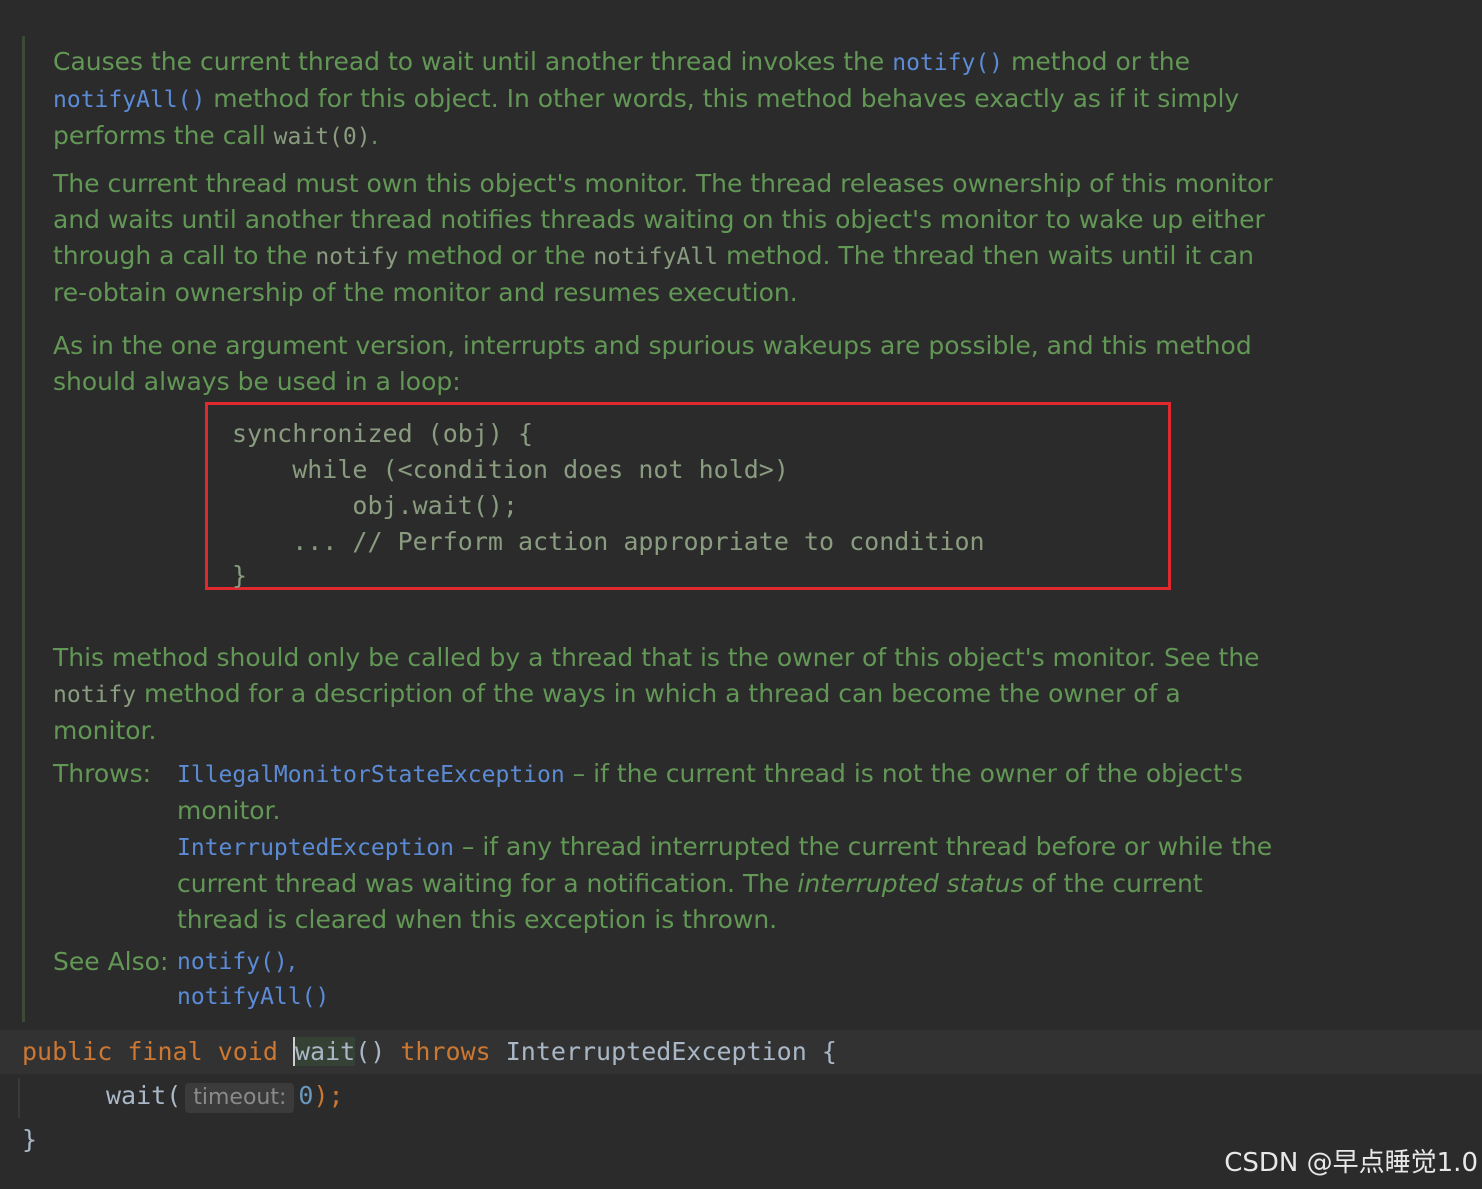 This screenshot has width=1482, height=1189. What do you see at coordinates (656, 257) in the screenshot?
I see `inline-code: notifyAll` at bounding box center [656, 257].